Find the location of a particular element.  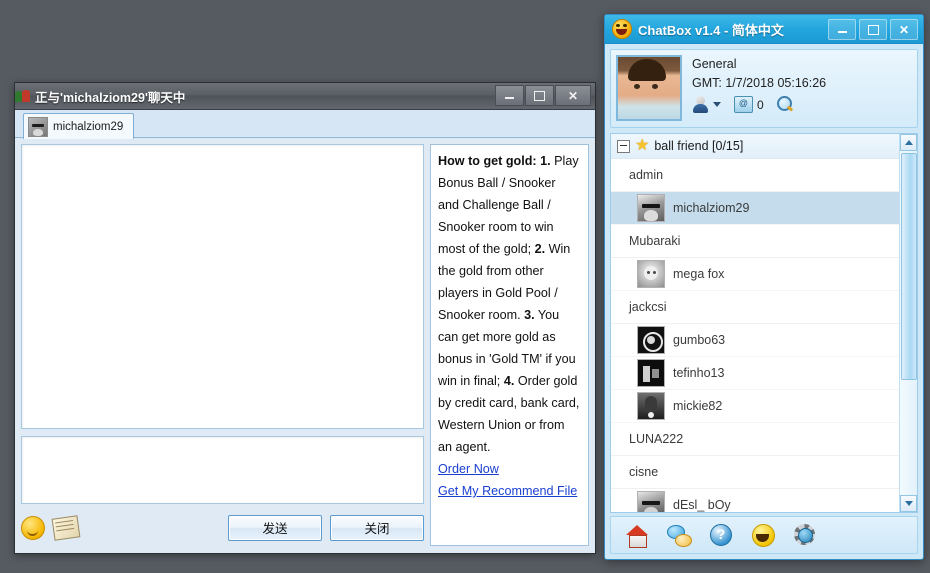

chatbox-maximize-button is located at coordinates (873, 29).